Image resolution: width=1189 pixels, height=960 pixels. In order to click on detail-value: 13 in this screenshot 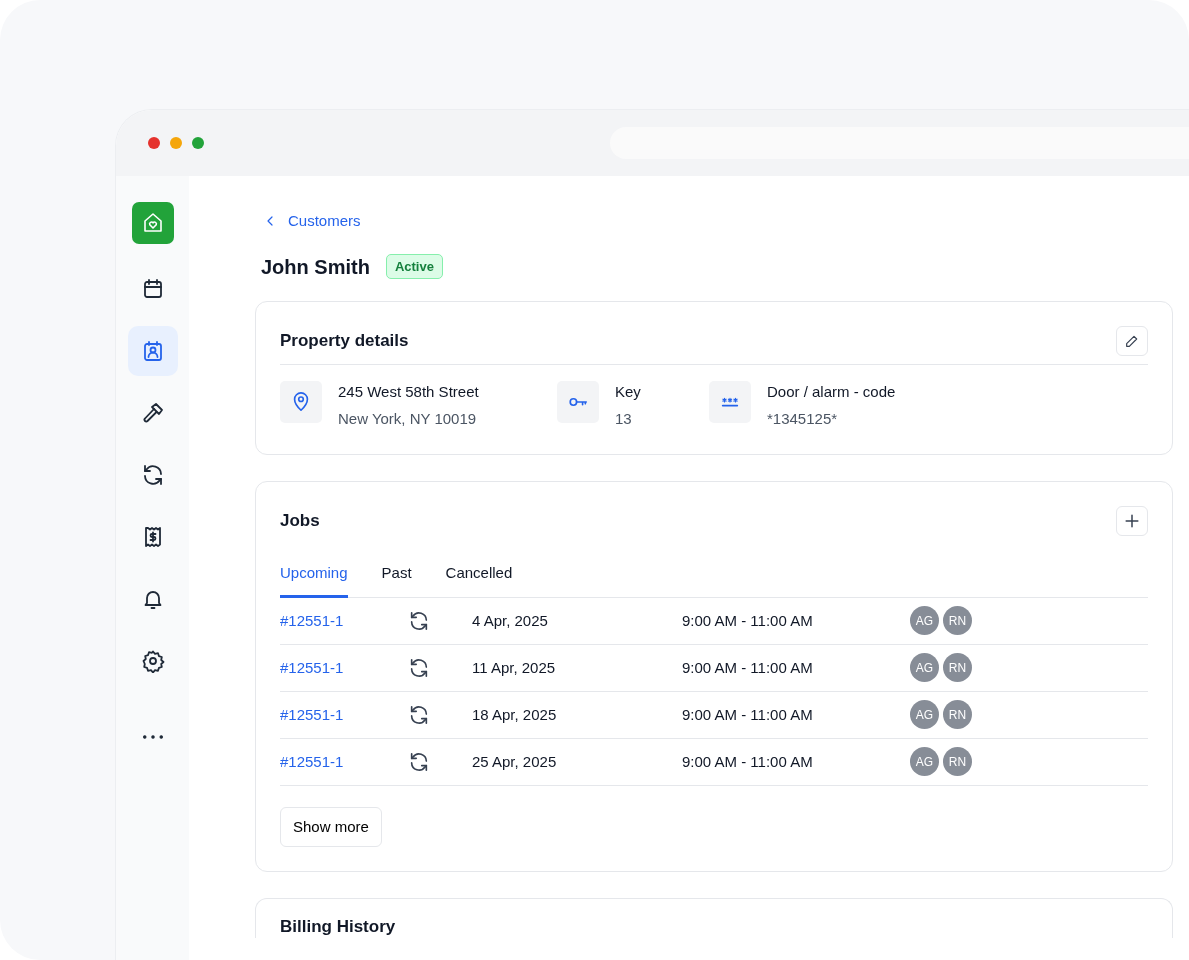, I will do `click(624, 418)`.